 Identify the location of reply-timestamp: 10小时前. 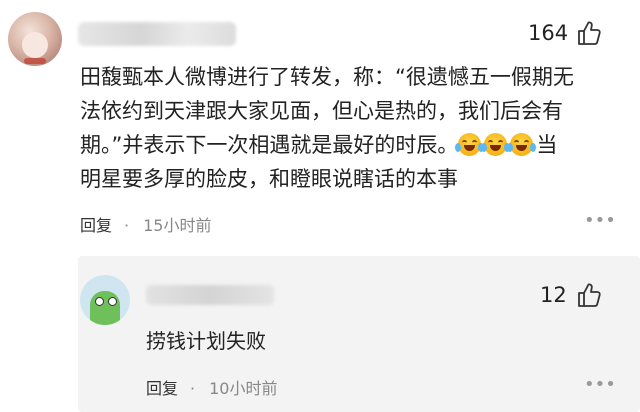
(243, 388).